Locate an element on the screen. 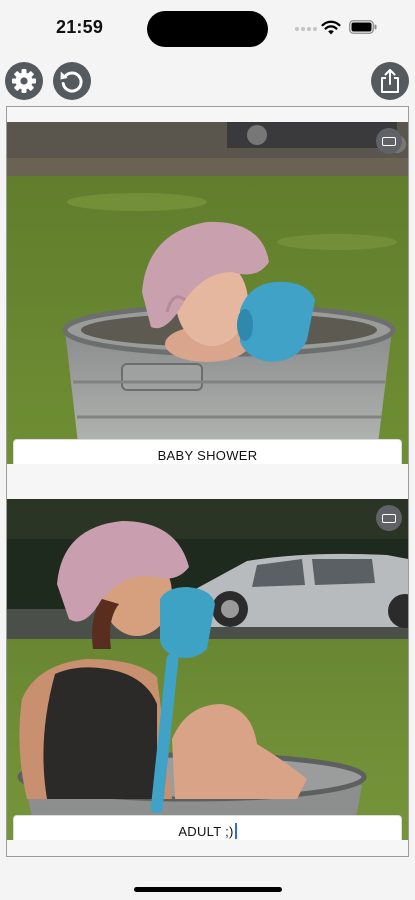 Image resolution: width=415 pixels, height=900 pixels. share-button is located at coordinates (390, 81).